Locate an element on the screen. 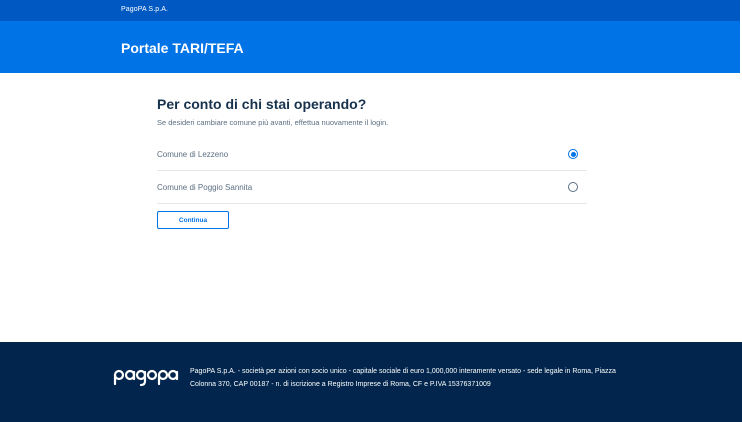  portal-title: Portale TARI/TEFA is located at coordinates (182, 48).